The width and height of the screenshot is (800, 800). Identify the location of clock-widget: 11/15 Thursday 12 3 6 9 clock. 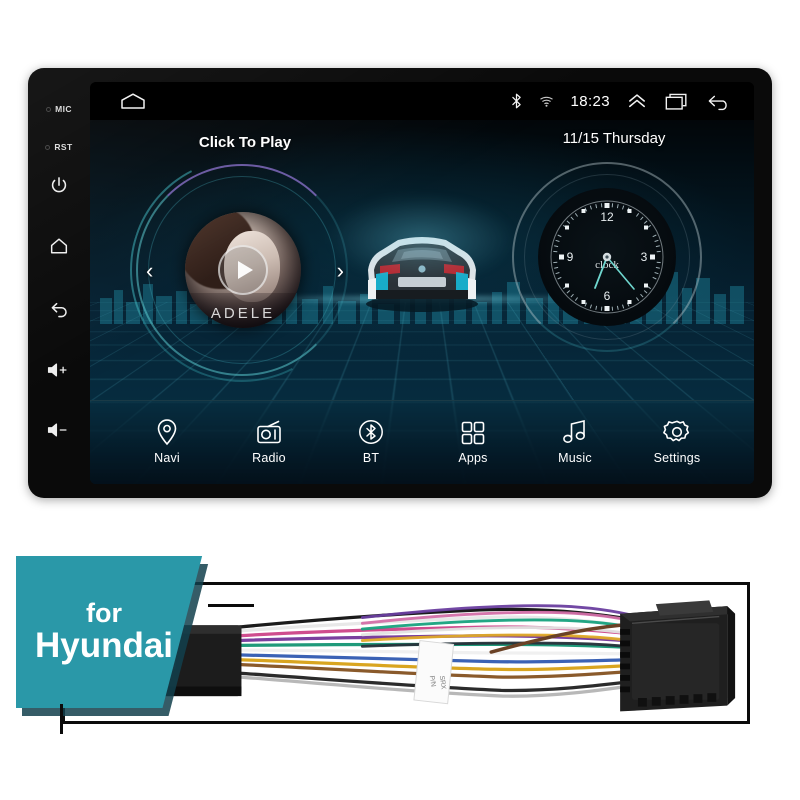
(614, 243).